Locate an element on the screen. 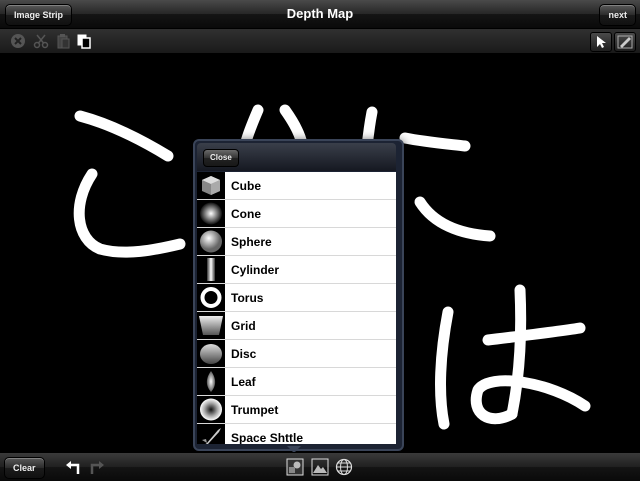 The image size is (640, 481). navigation-bar: Depth Map Image Strip next is located at coordinates (320, 14).